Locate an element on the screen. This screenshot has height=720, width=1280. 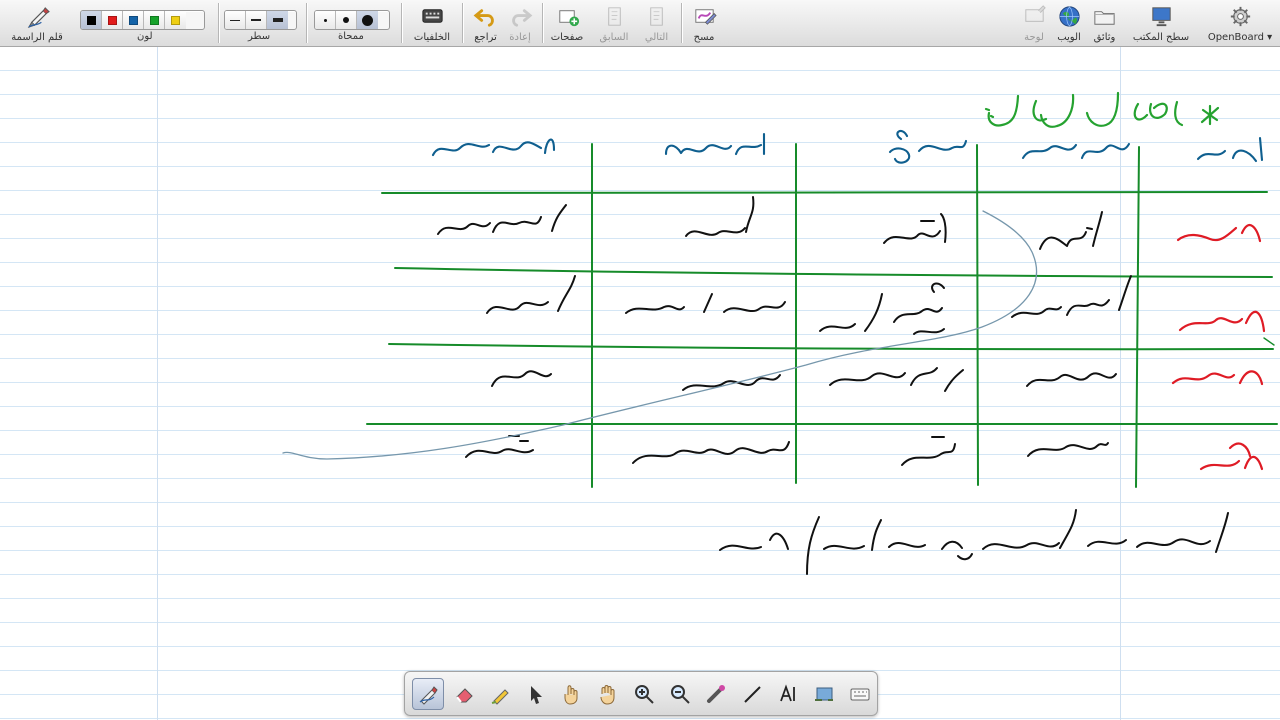
openboard-name: OpenBoard is located at coordinates (1235, 37).